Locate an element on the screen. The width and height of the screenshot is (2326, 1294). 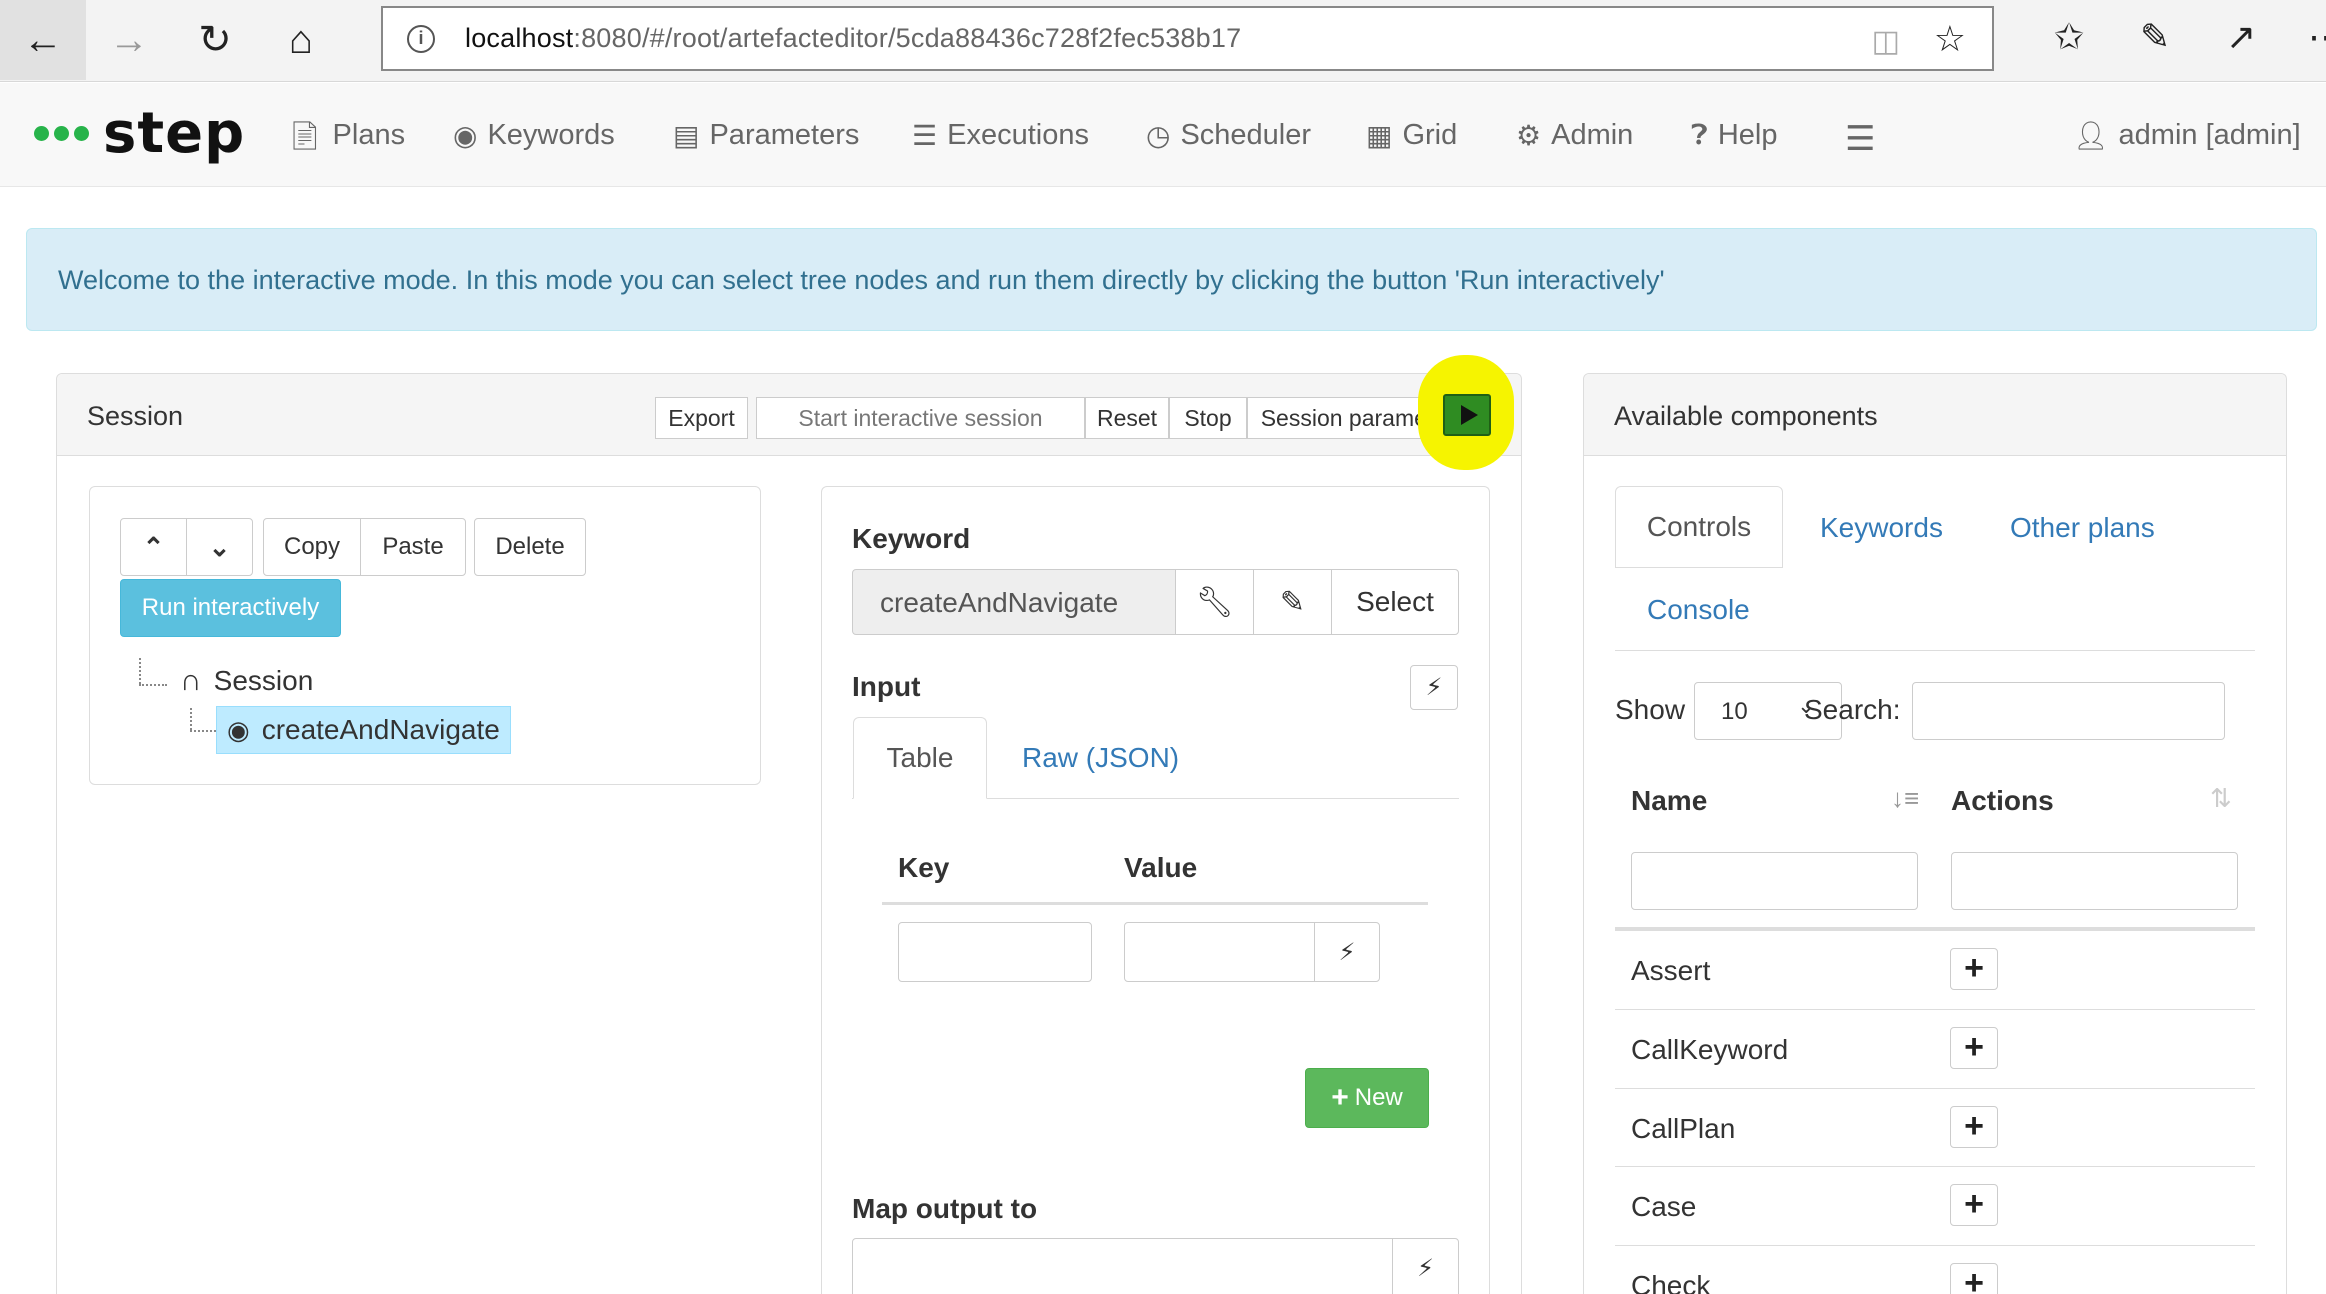
play-button is located at coordinates (1467, 415).